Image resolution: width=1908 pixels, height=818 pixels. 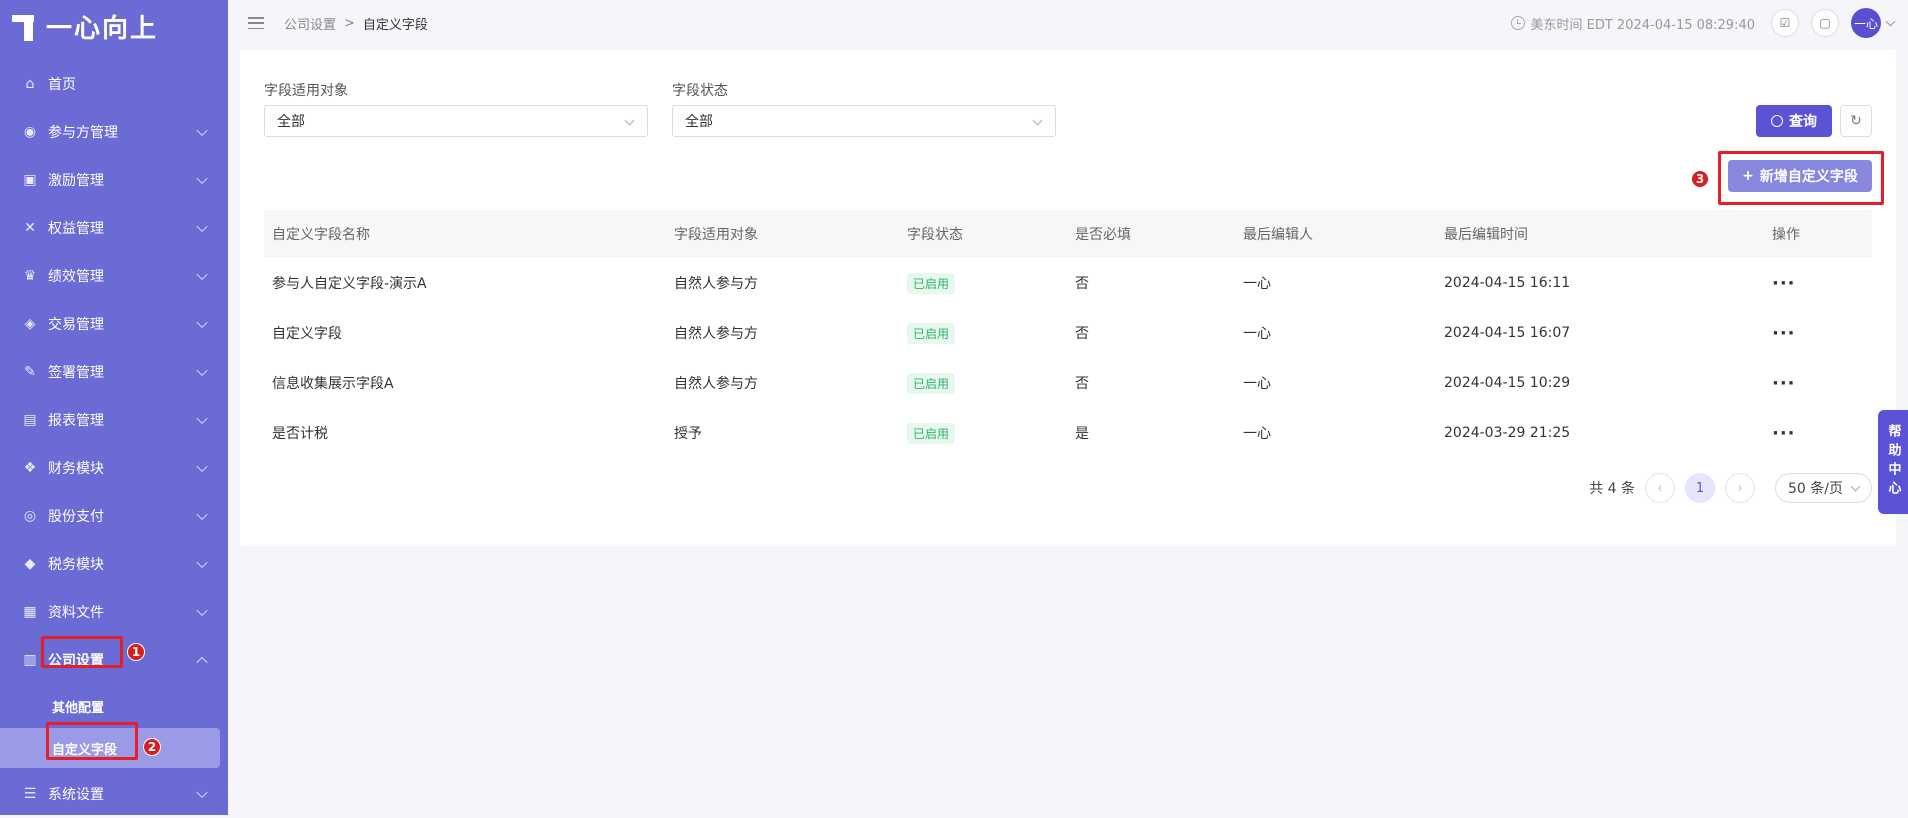 What do you see at coordinates (25, 26) in the screenshot?
I see `logo-mark-icon` at bounding box center [25, 26].